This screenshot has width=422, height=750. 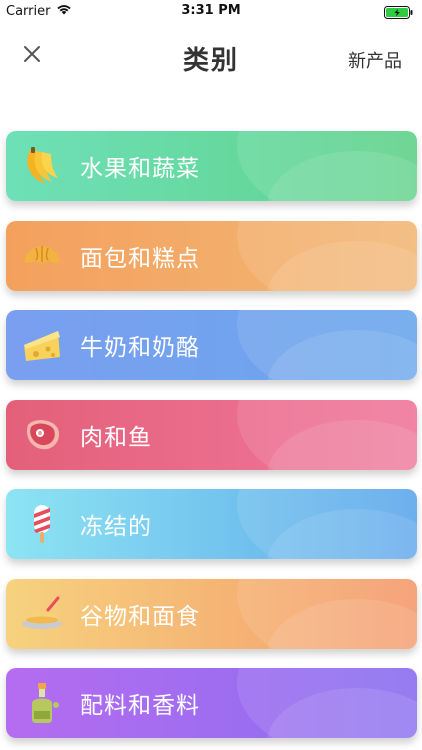 I want to click on category-label: 面包和糕点, so click(x=140, y=258).